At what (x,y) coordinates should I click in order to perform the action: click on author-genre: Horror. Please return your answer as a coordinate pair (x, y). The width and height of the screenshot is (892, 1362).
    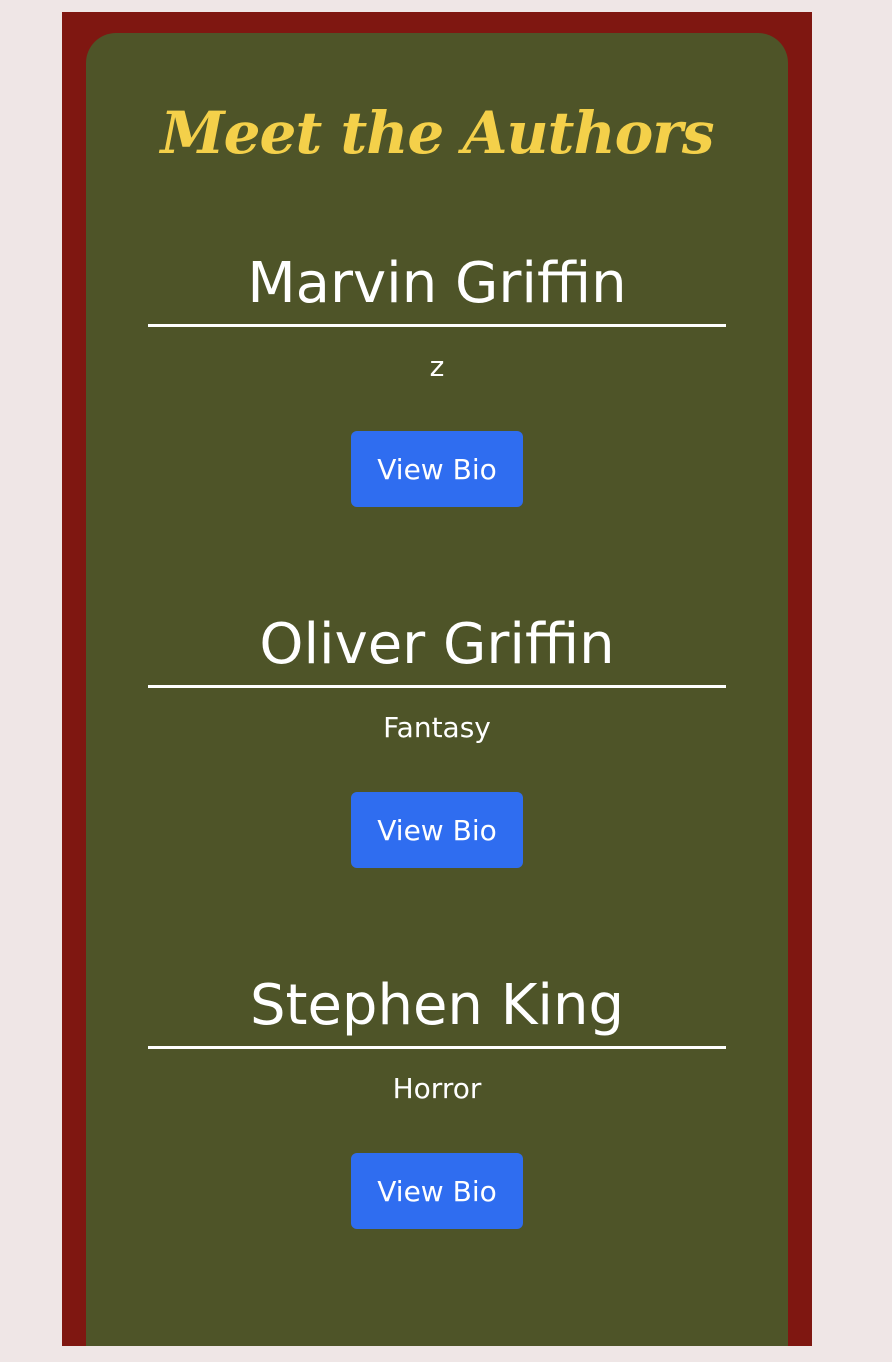
    Looking at the image, I should click on (437, 1088).